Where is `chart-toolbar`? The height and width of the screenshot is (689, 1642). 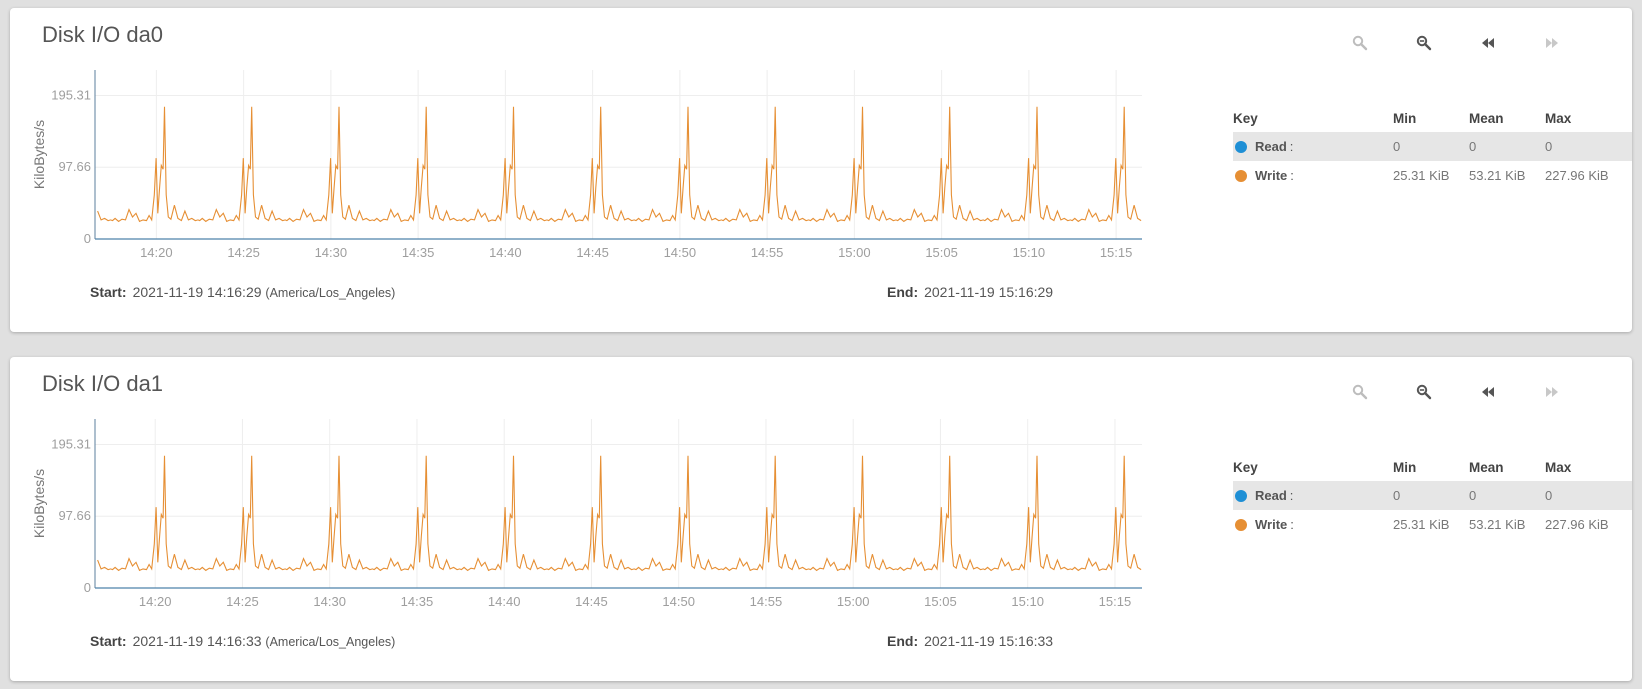 chart-toolbar is located at coordinates (1456, 392).